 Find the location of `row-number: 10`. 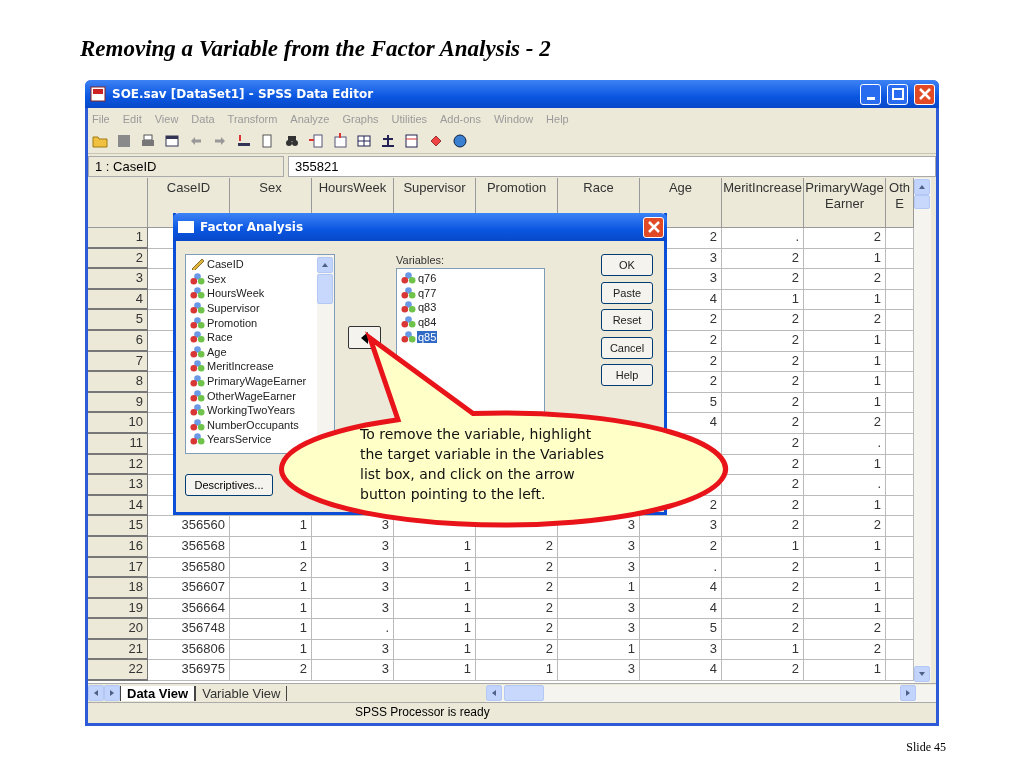

row-number: 10 is located at coordinates (118, 423).